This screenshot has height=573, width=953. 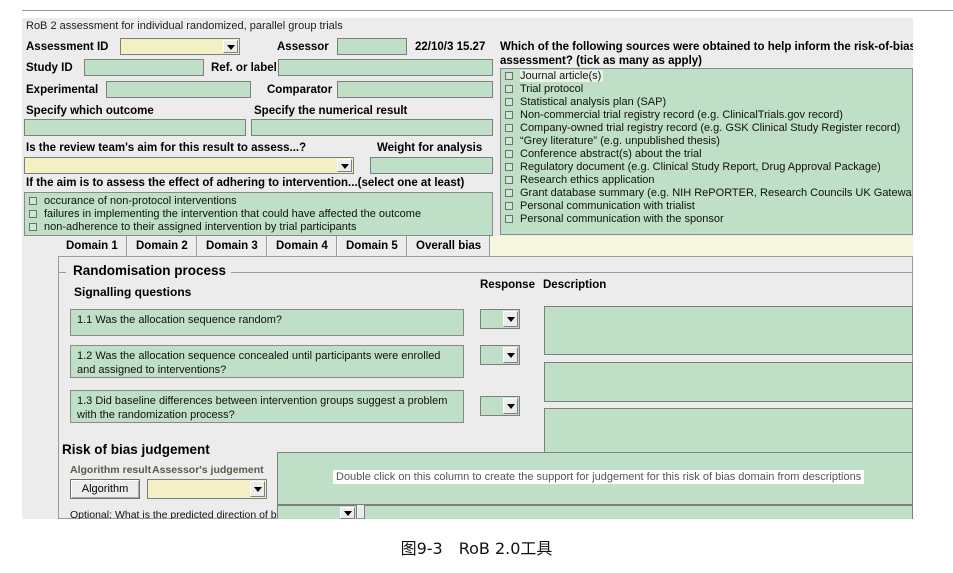 I want to click on group-title: Randomisation process, so click(x=150, y=270).